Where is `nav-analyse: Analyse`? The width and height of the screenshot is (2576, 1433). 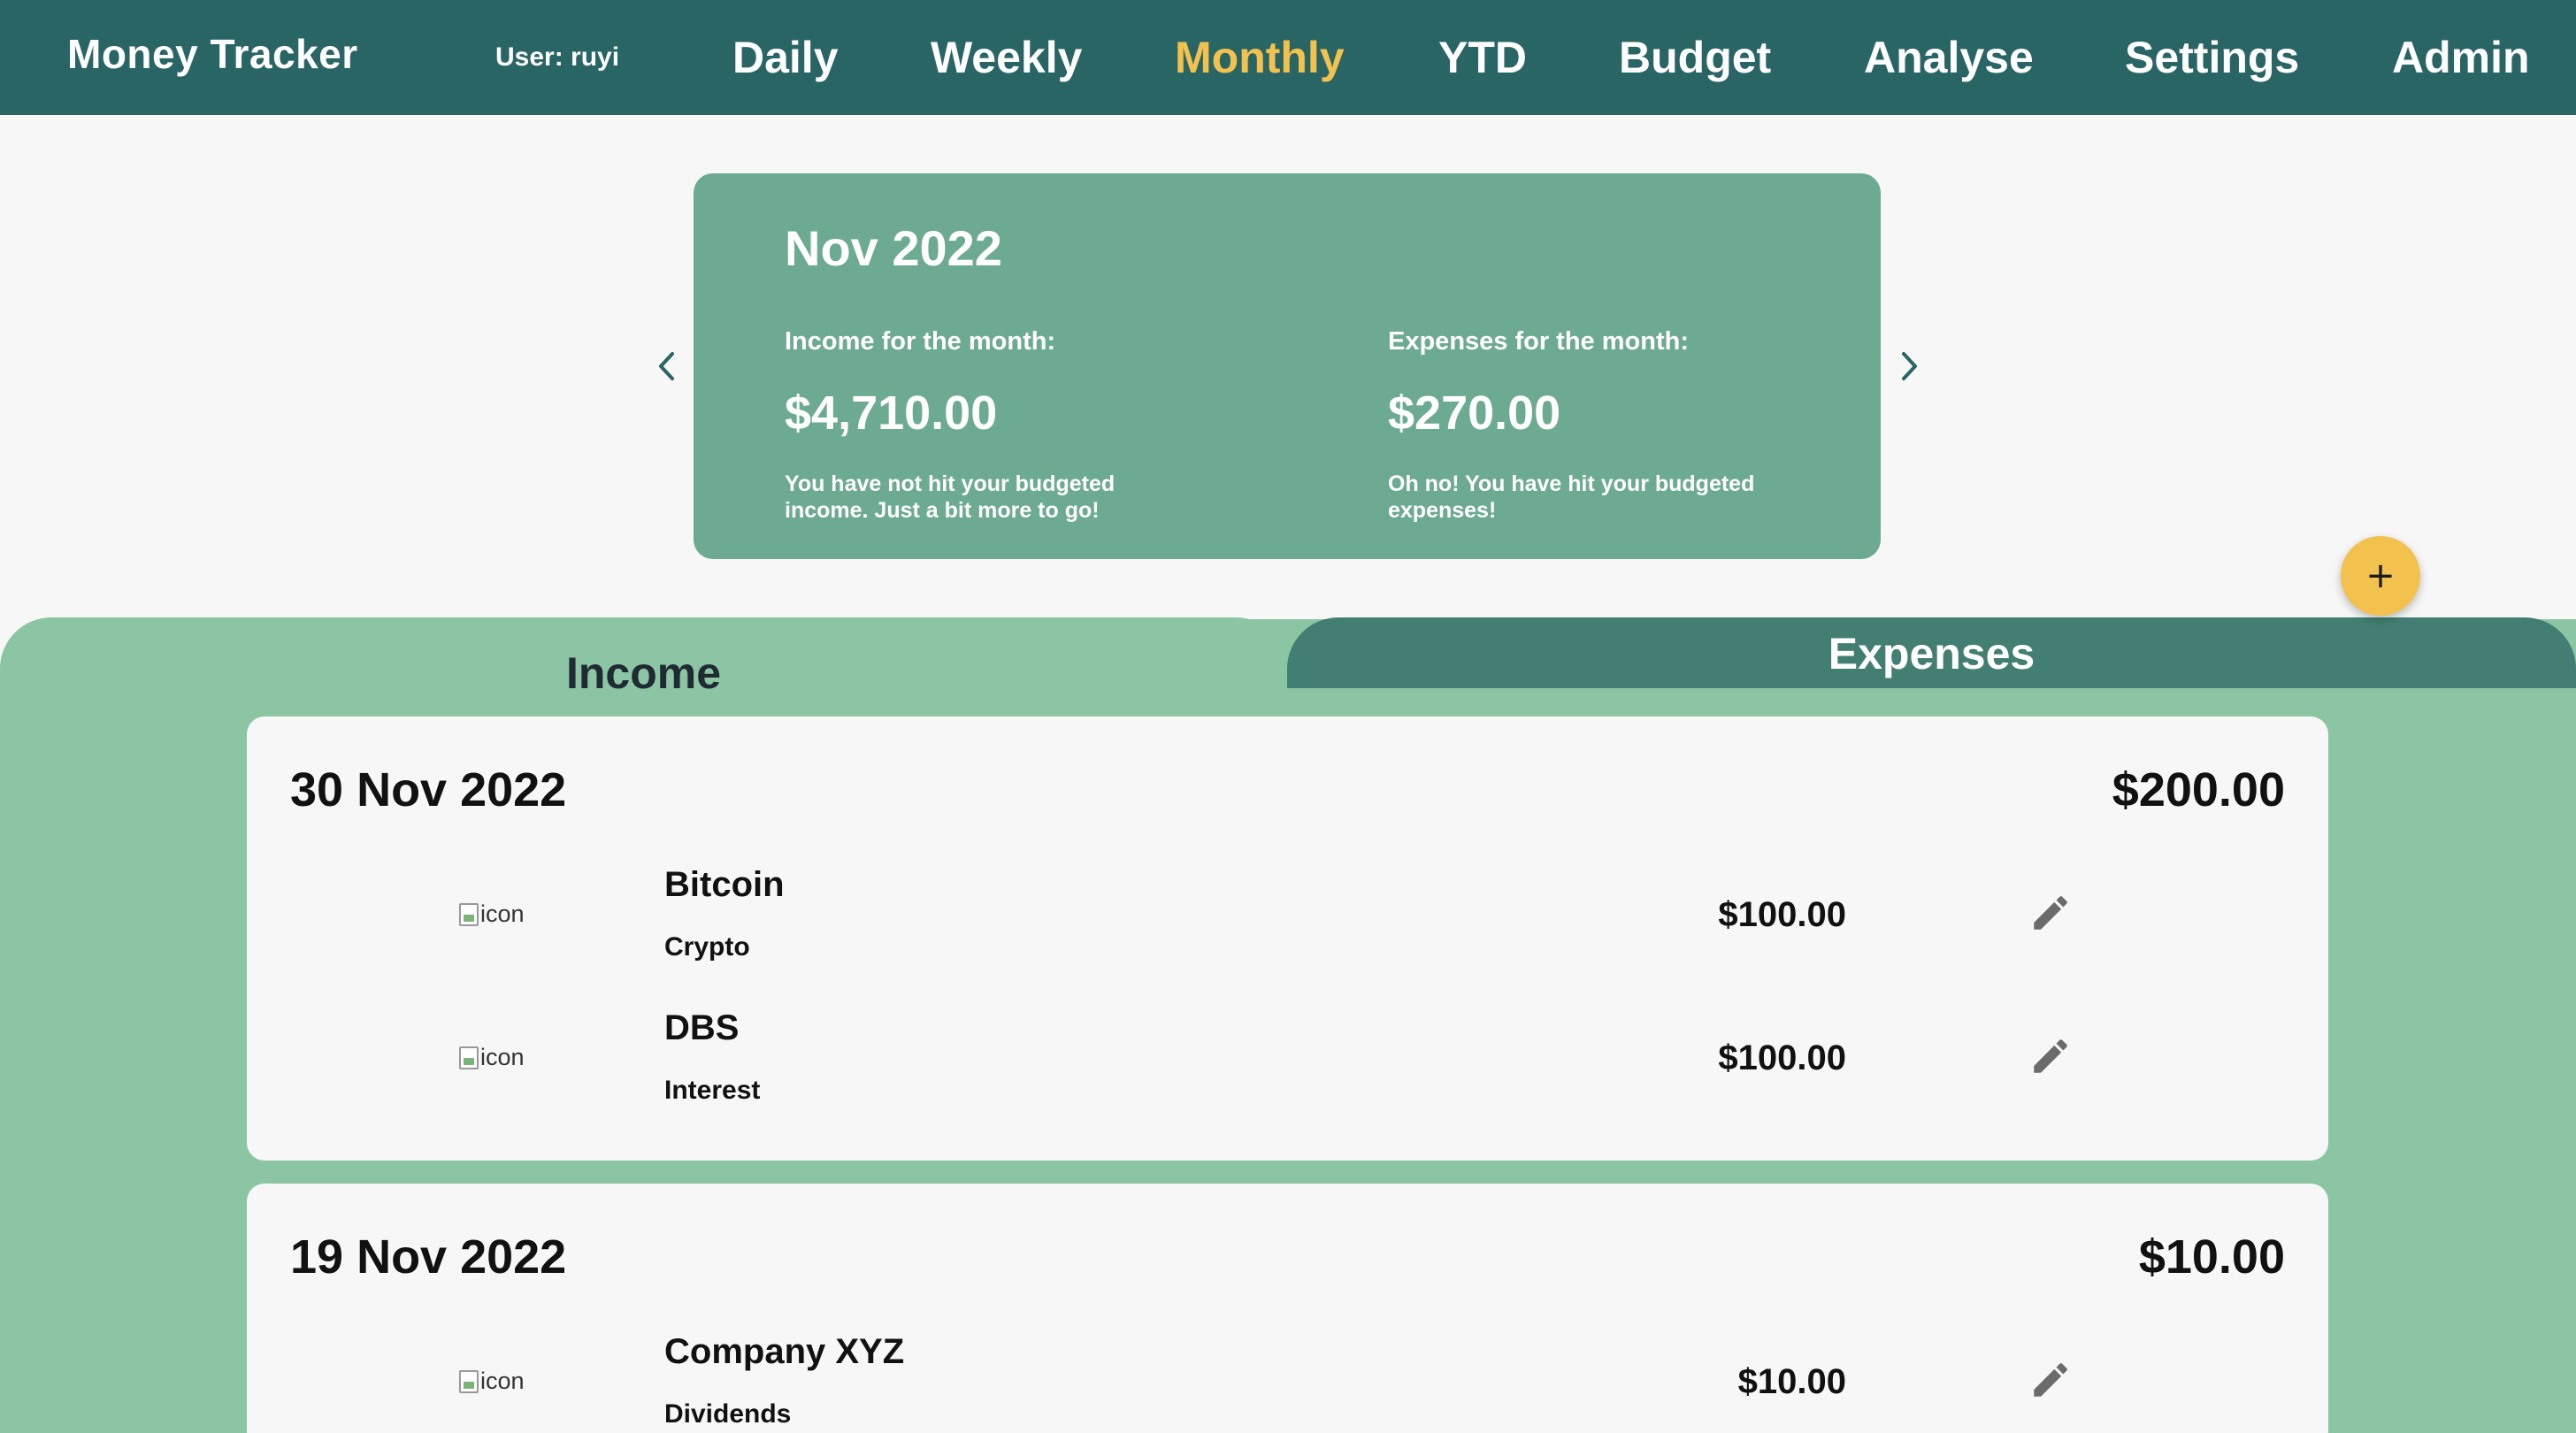 nav-analyse: Analyse is located at coordinates (1949, 57).